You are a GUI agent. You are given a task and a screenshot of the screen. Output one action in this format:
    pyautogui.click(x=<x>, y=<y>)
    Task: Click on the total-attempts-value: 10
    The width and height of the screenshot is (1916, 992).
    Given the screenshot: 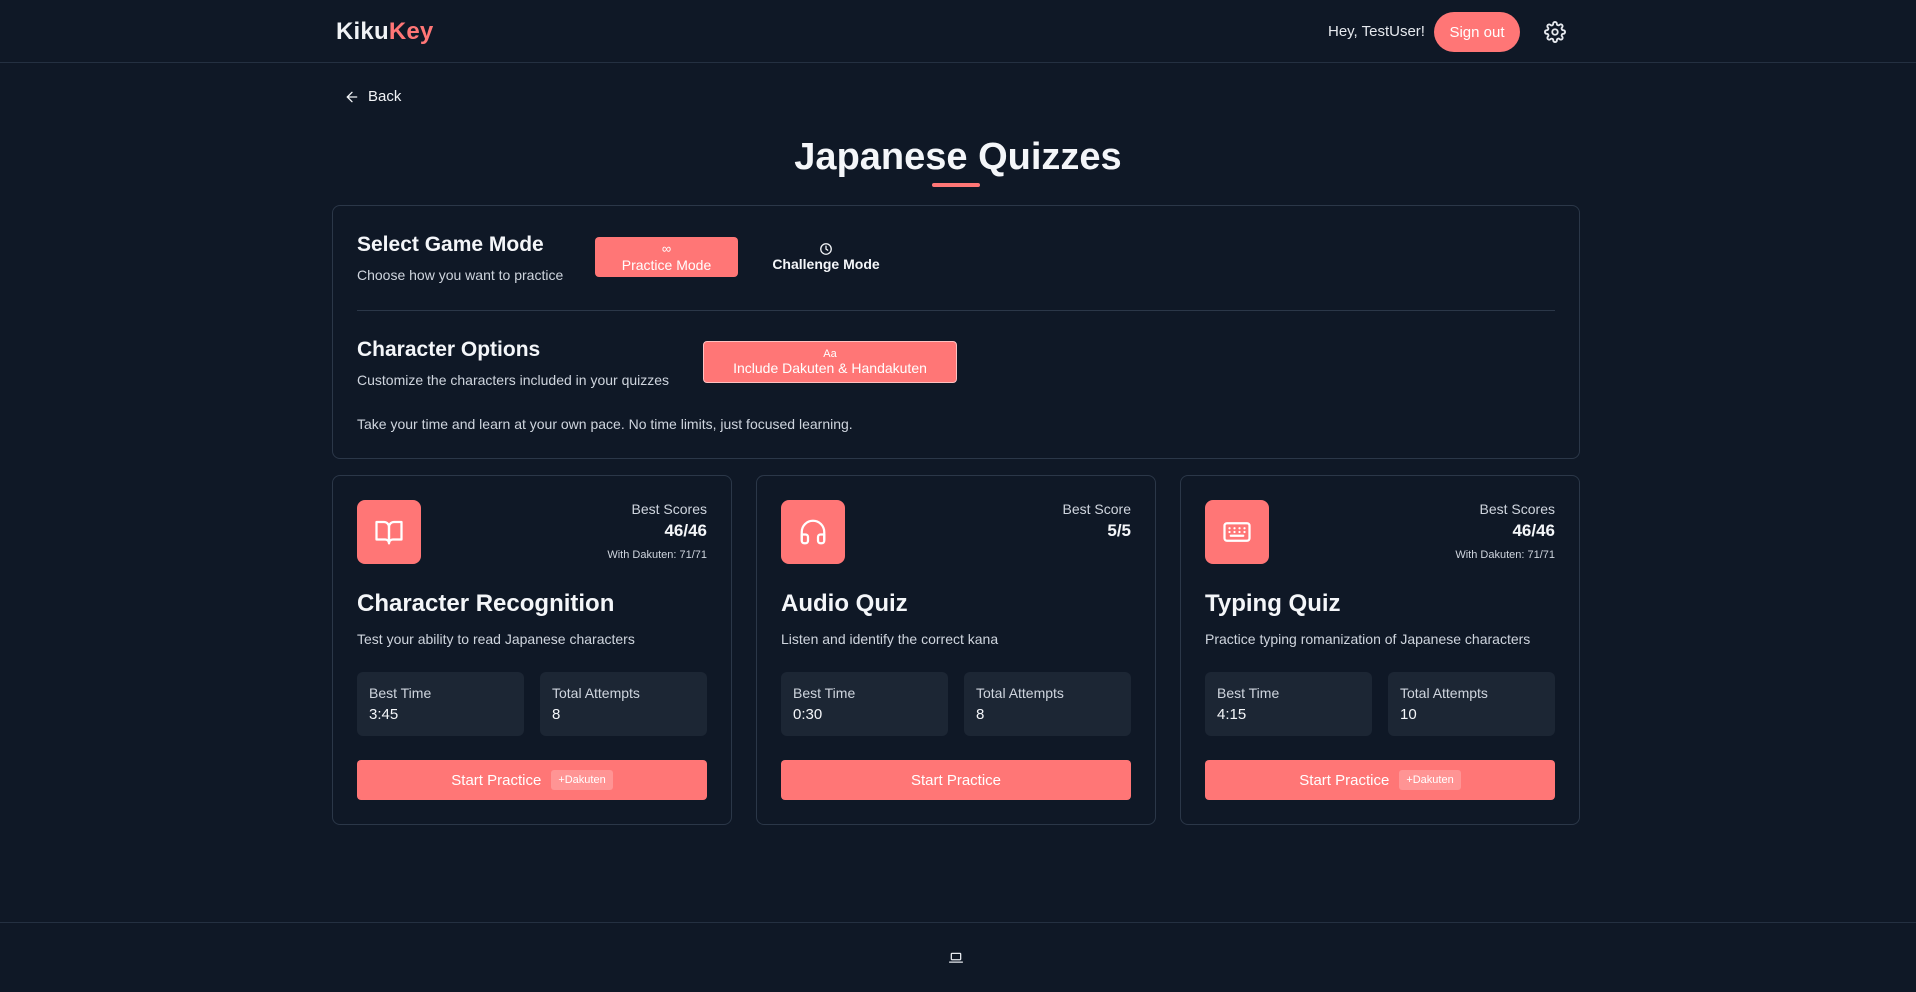 What is the action you would take?
    pyautogui.click(x=1408, y=714)
    